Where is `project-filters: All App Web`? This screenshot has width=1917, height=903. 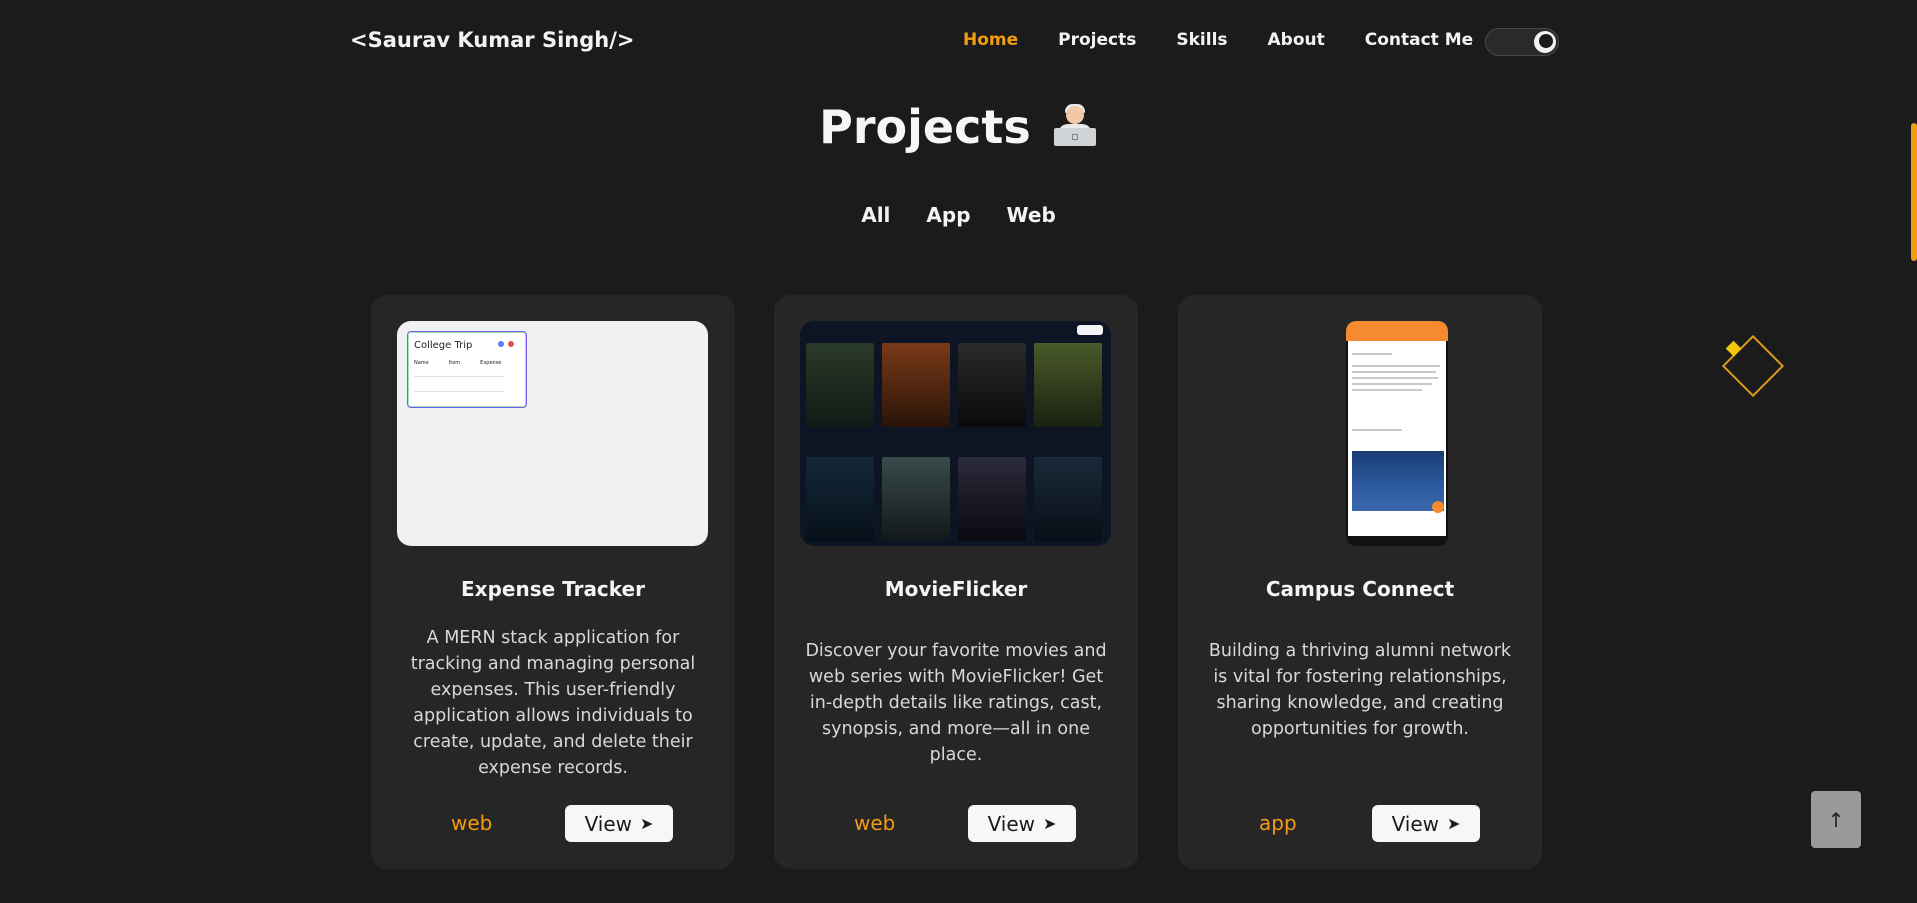 project-filters: All App Web is located at coordinates (958, 215).